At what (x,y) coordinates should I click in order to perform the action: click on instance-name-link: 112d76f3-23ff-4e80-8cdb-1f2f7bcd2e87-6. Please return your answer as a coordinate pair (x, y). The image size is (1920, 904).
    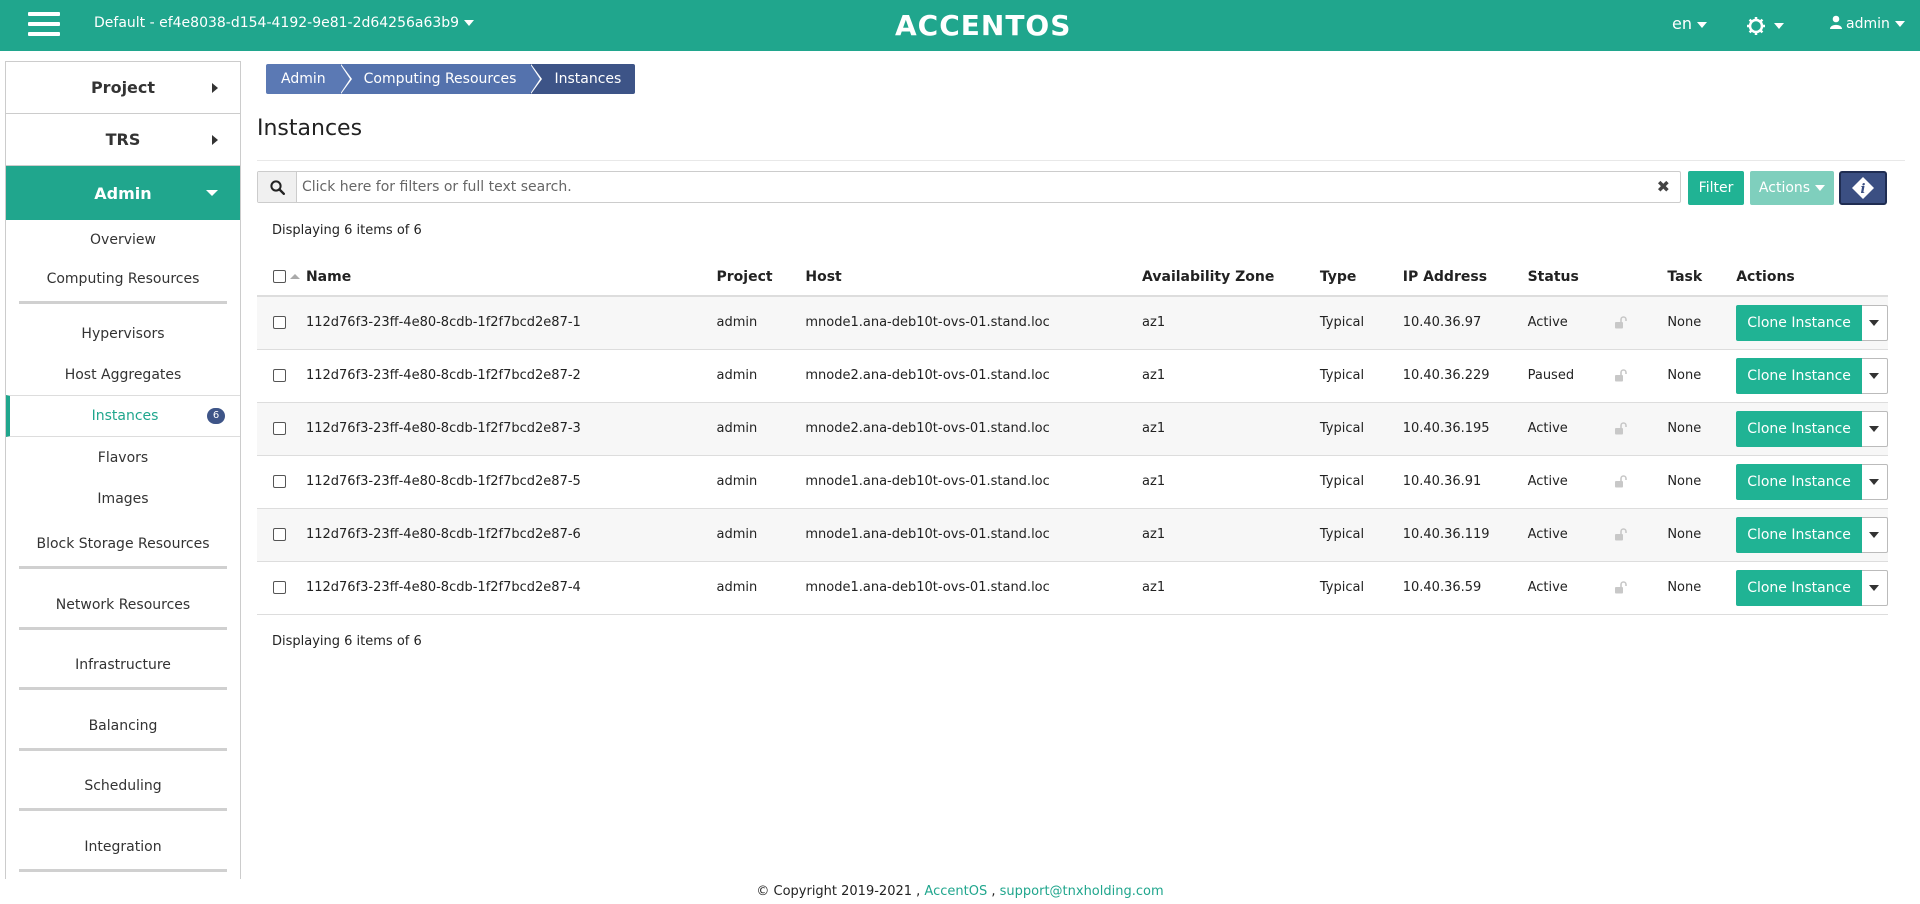
    Looking at the image, I should click on (511, 535).